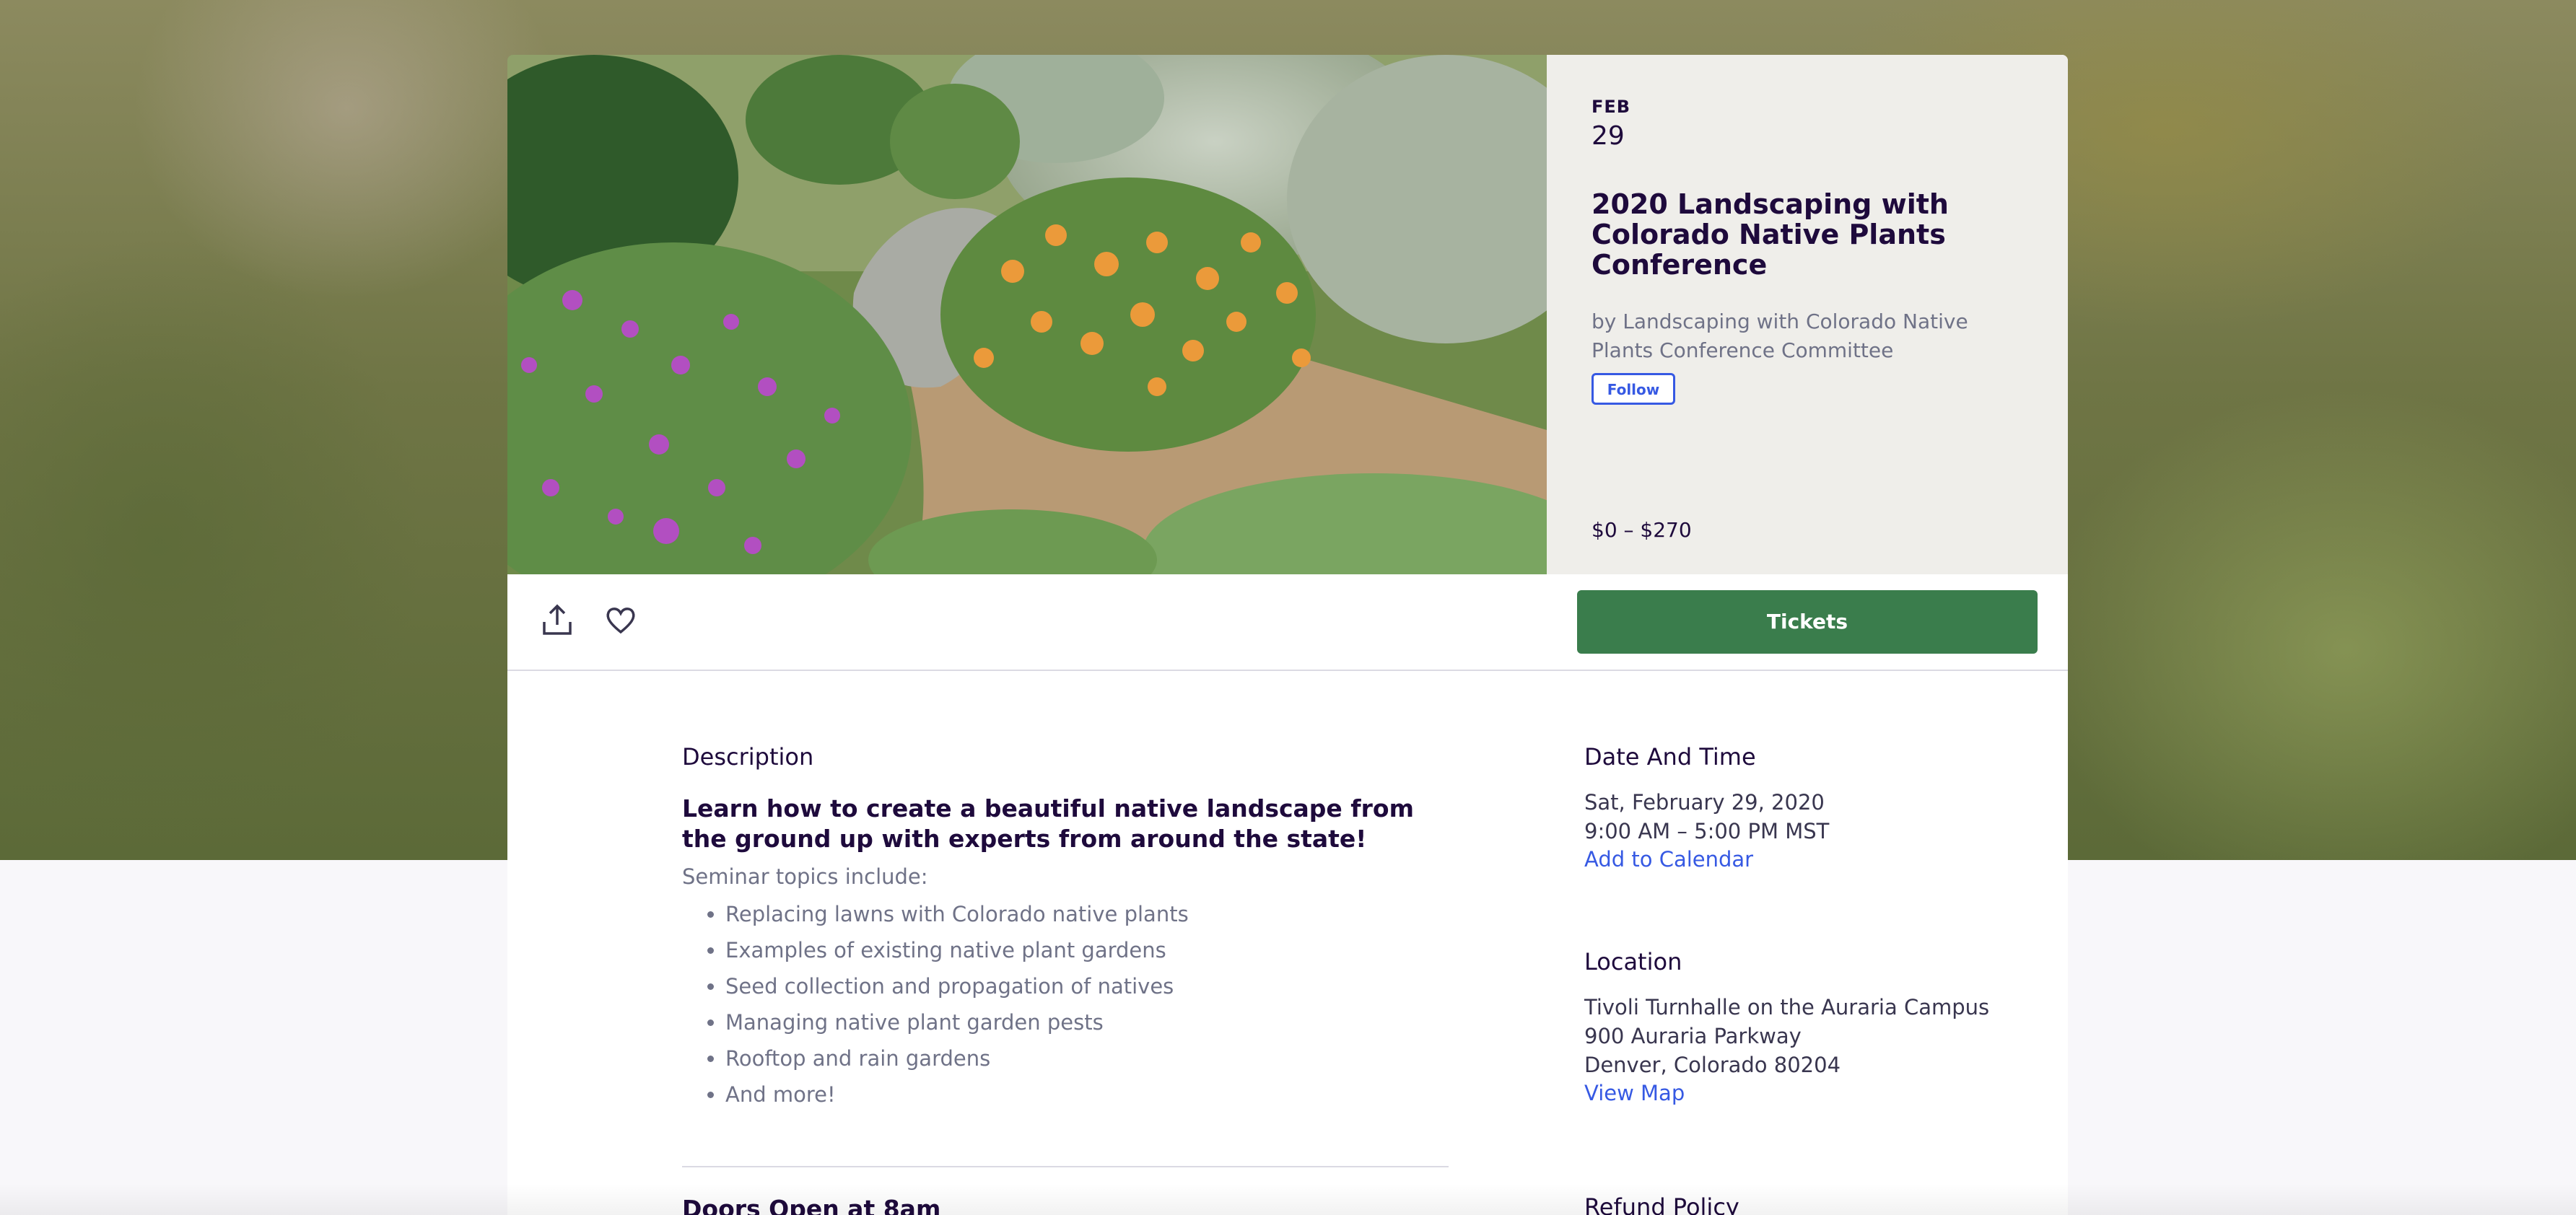 The height and width of the screenshot is (1215, 2576). Describe the element at coordinates (1633, 962) in the screenshot. I see `location-heading: Location` at that location.